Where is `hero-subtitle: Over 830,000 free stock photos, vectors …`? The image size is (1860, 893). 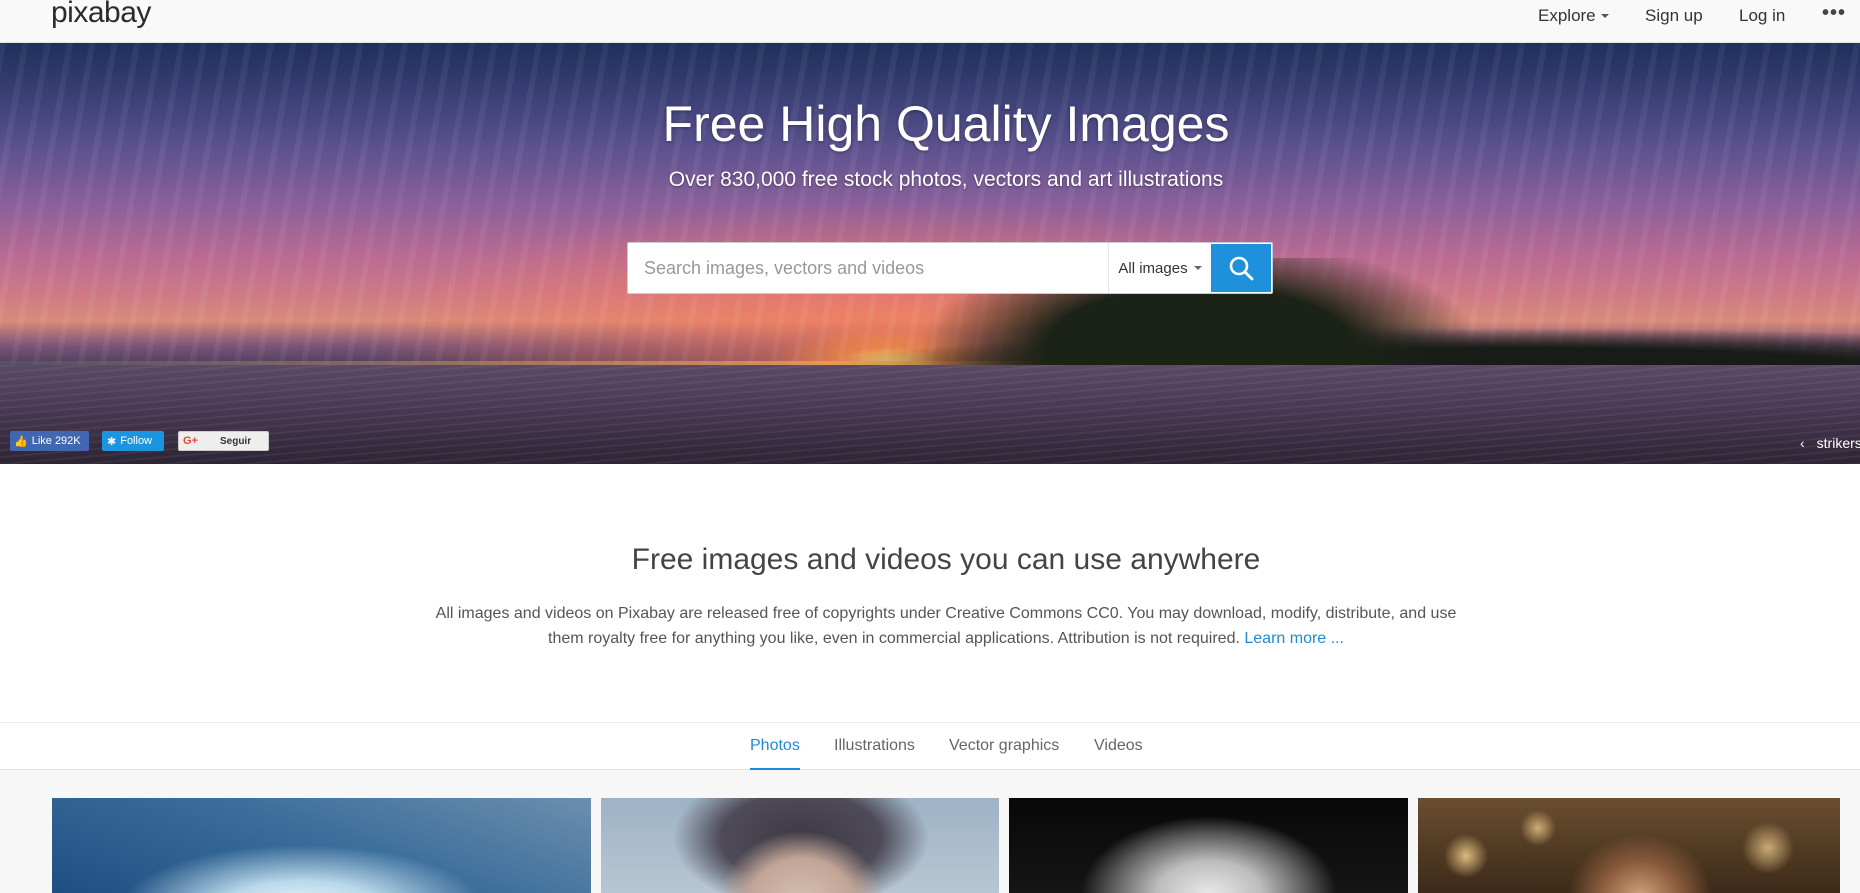 hero-subtitle: Over 830,000 free stock photos, vectors … is located at coordinates (946, 179).